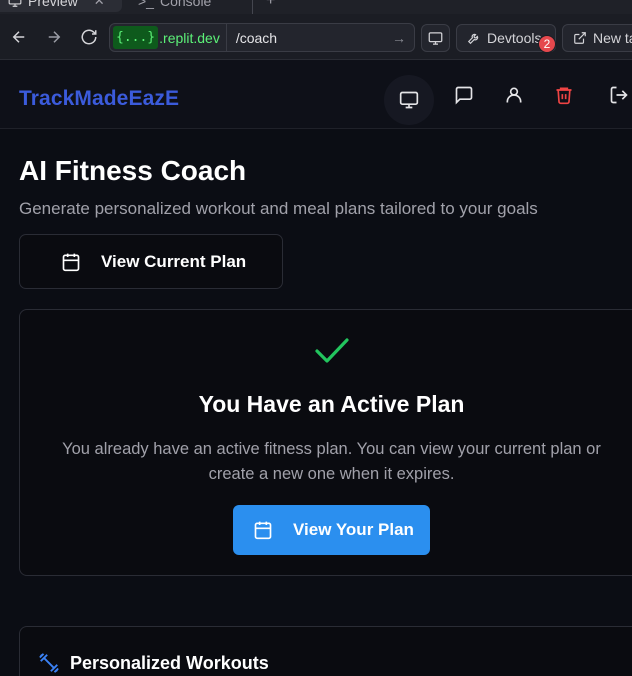 This screenshot has height=676, width=632. Describe the element at coordinates (580, 38) in the screenshot. I see `external-link-icon` at that location.